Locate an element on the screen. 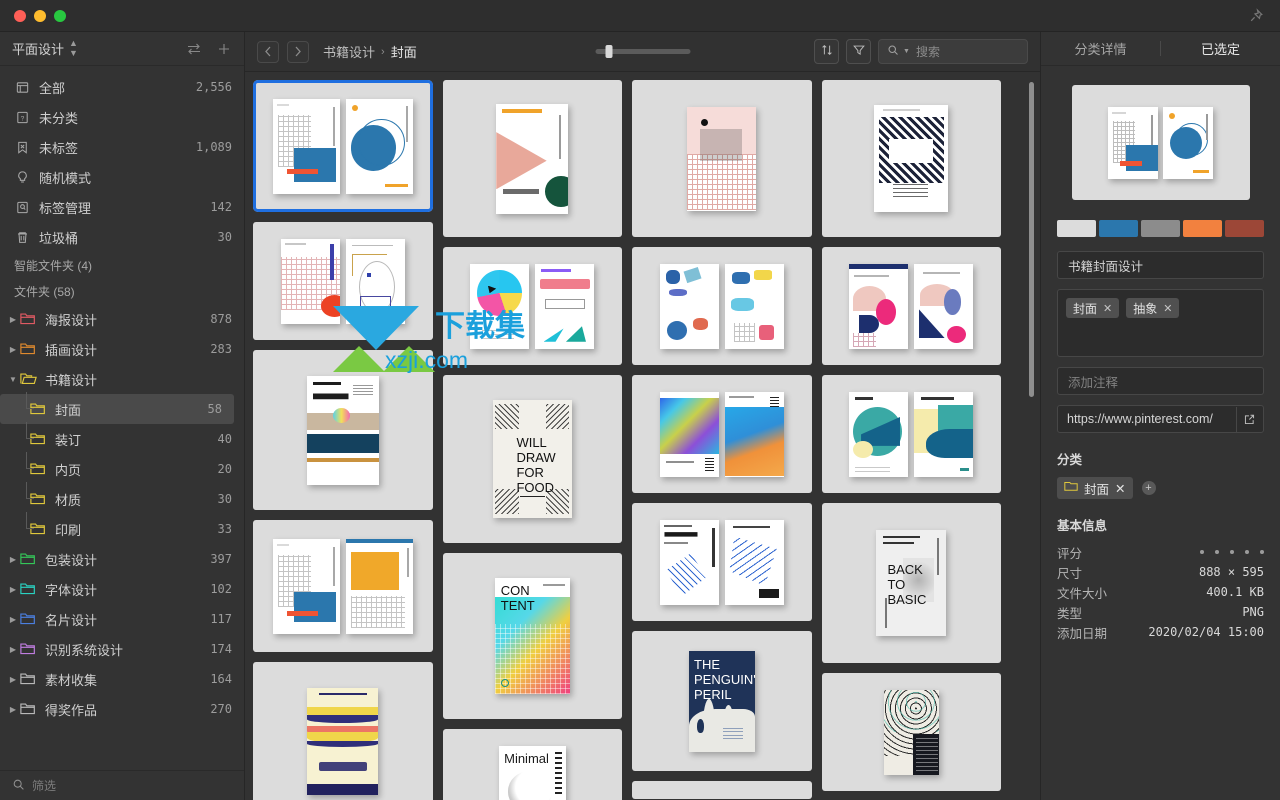 Image resolution: width=1280 pixels, height=800 pixels. rating-stars is located at coordinates (1232, 552).